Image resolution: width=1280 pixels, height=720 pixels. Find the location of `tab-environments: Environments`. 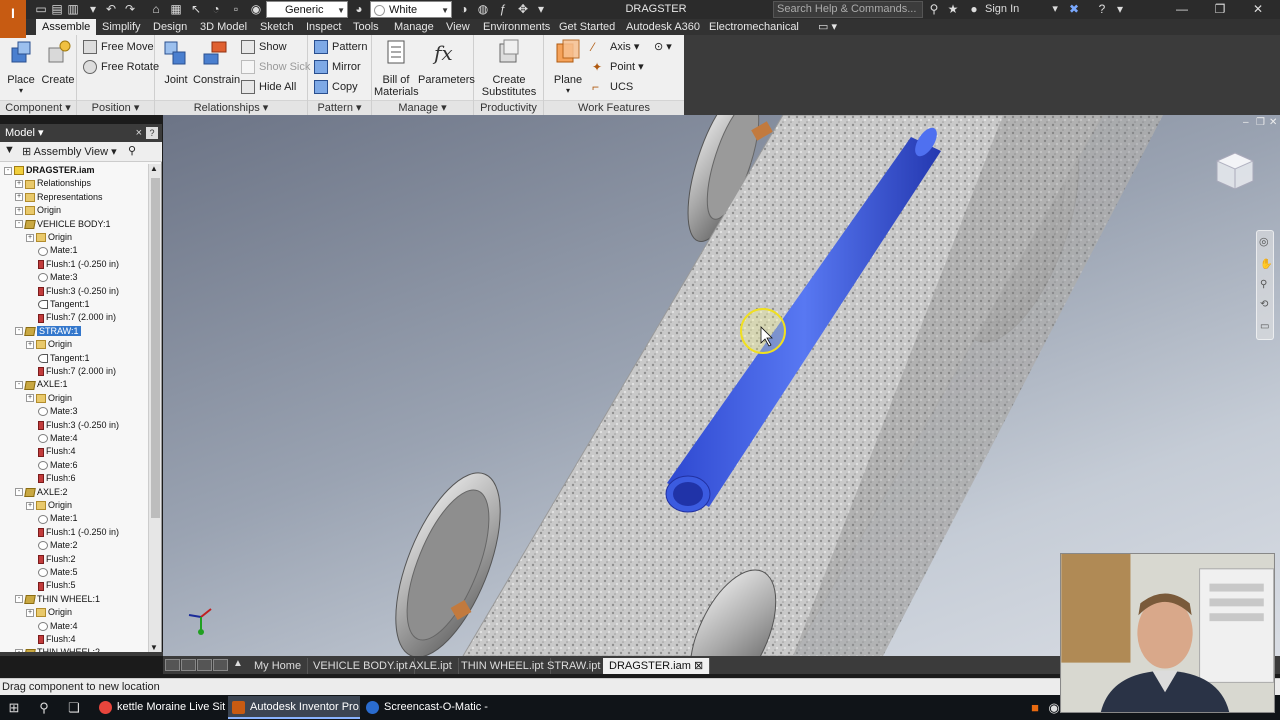

tab-environments: Environments is located at coordinates (516, 27).